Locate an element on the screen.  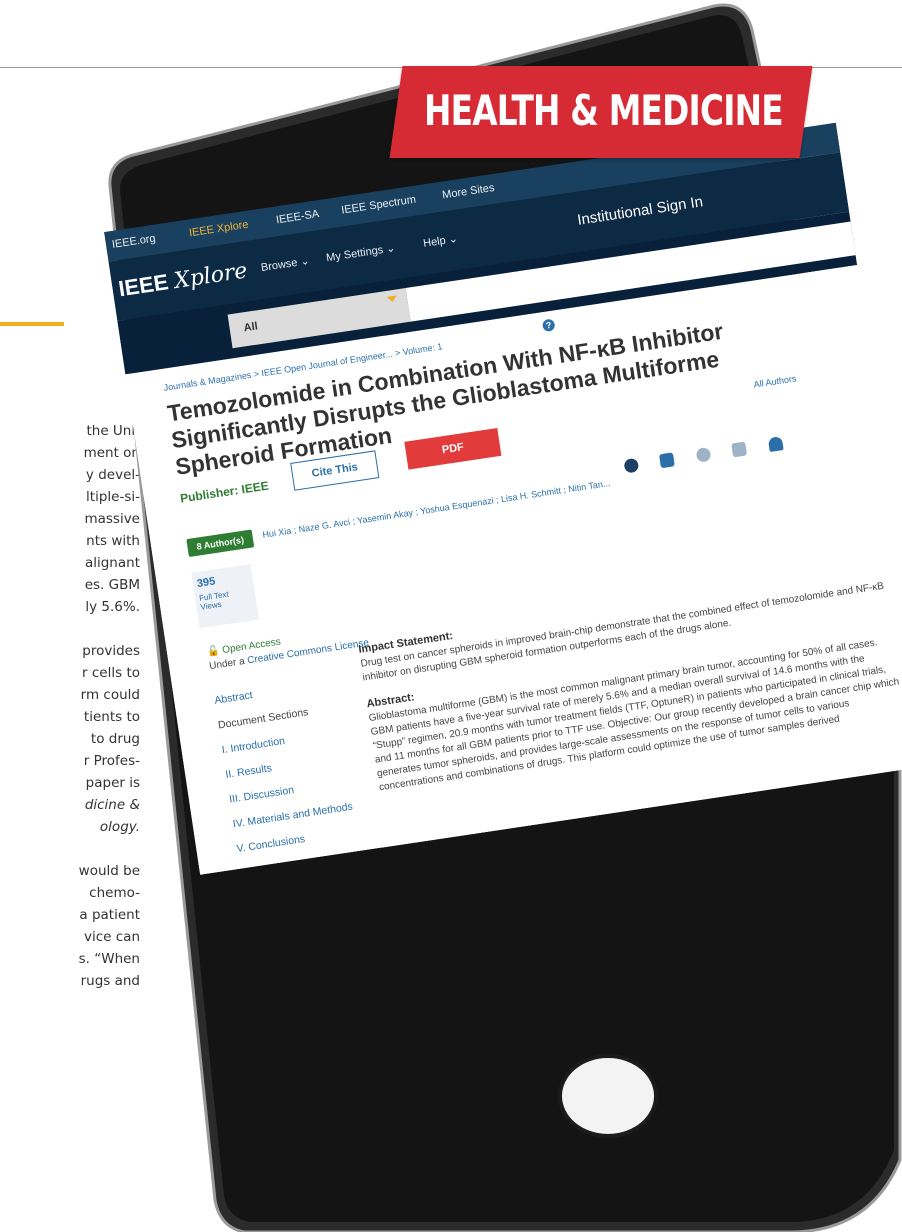
logo-ieee-text: IEEE is located at coordinates (143, 285).